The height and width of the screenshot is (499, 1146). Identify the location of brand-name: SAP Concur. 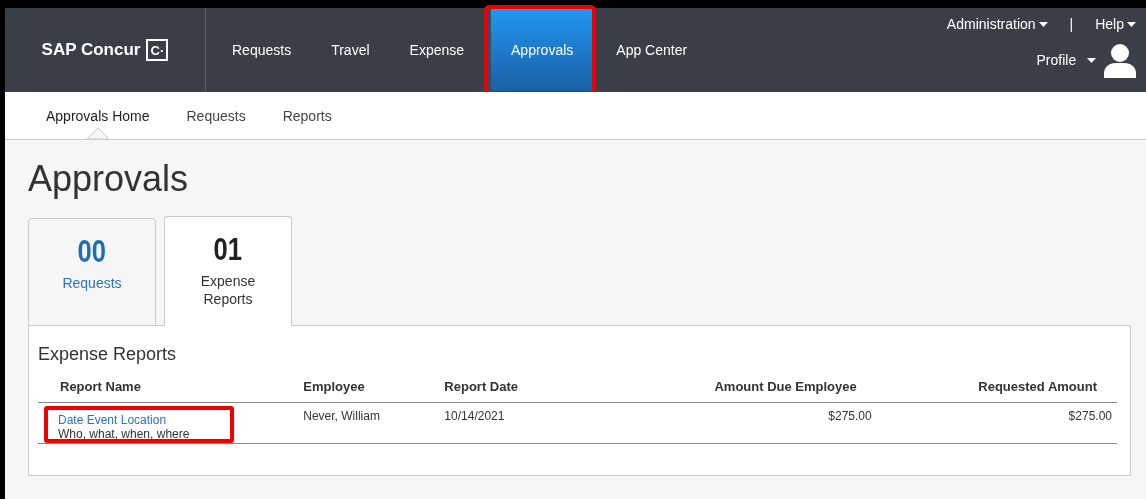
(91, 50).